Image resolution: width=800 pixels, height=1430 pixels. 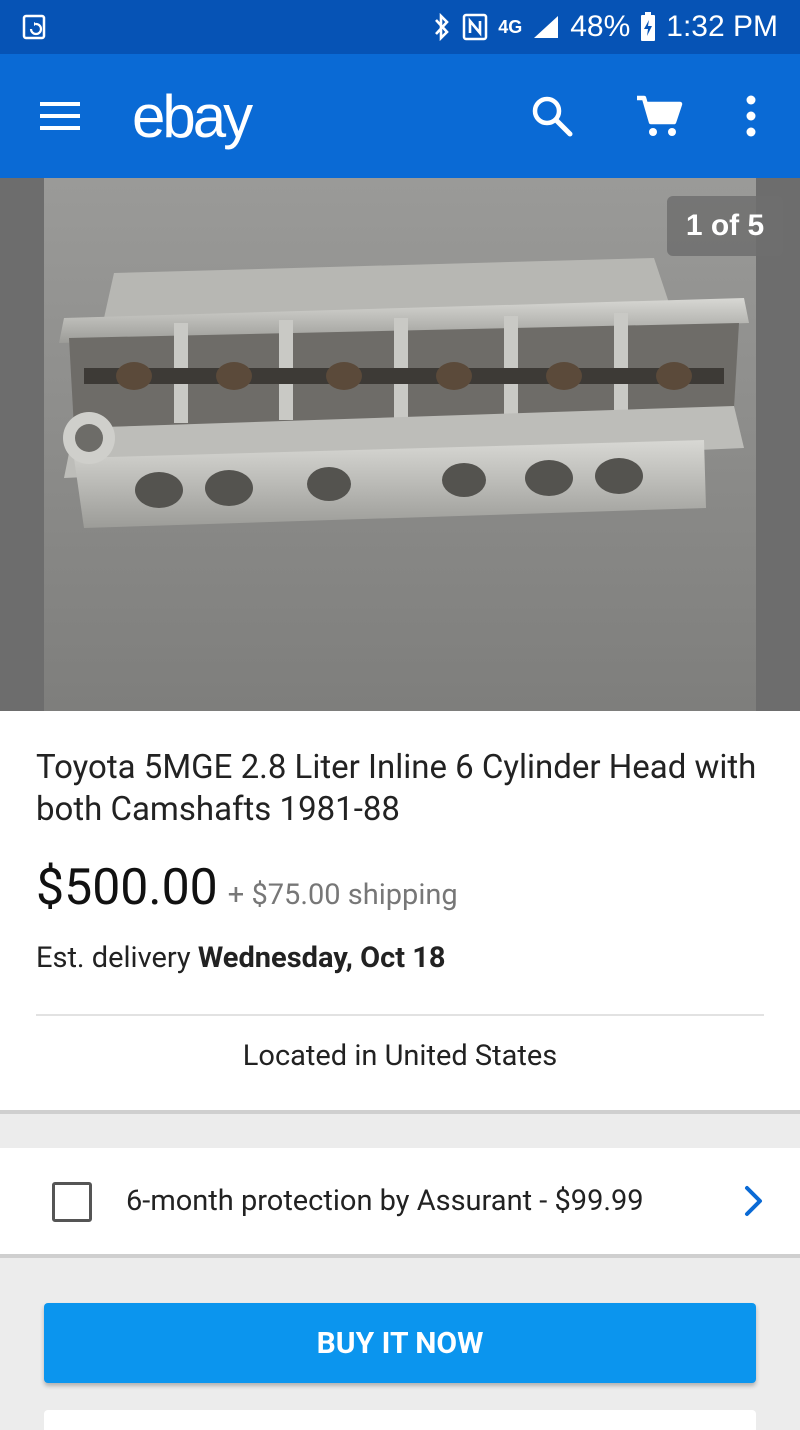 I want to click on item-price: $500.00, so click(x=127, y=888).